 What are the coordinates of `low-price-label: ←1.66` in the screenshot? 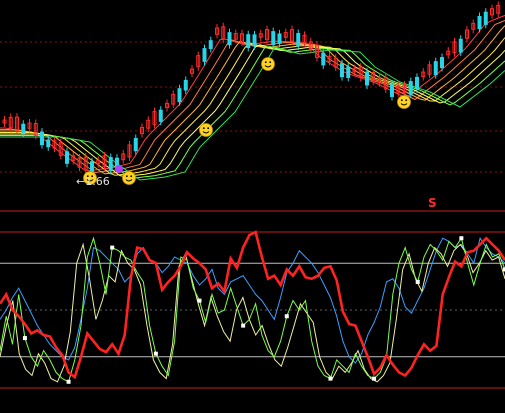 It's located at (93, 181).